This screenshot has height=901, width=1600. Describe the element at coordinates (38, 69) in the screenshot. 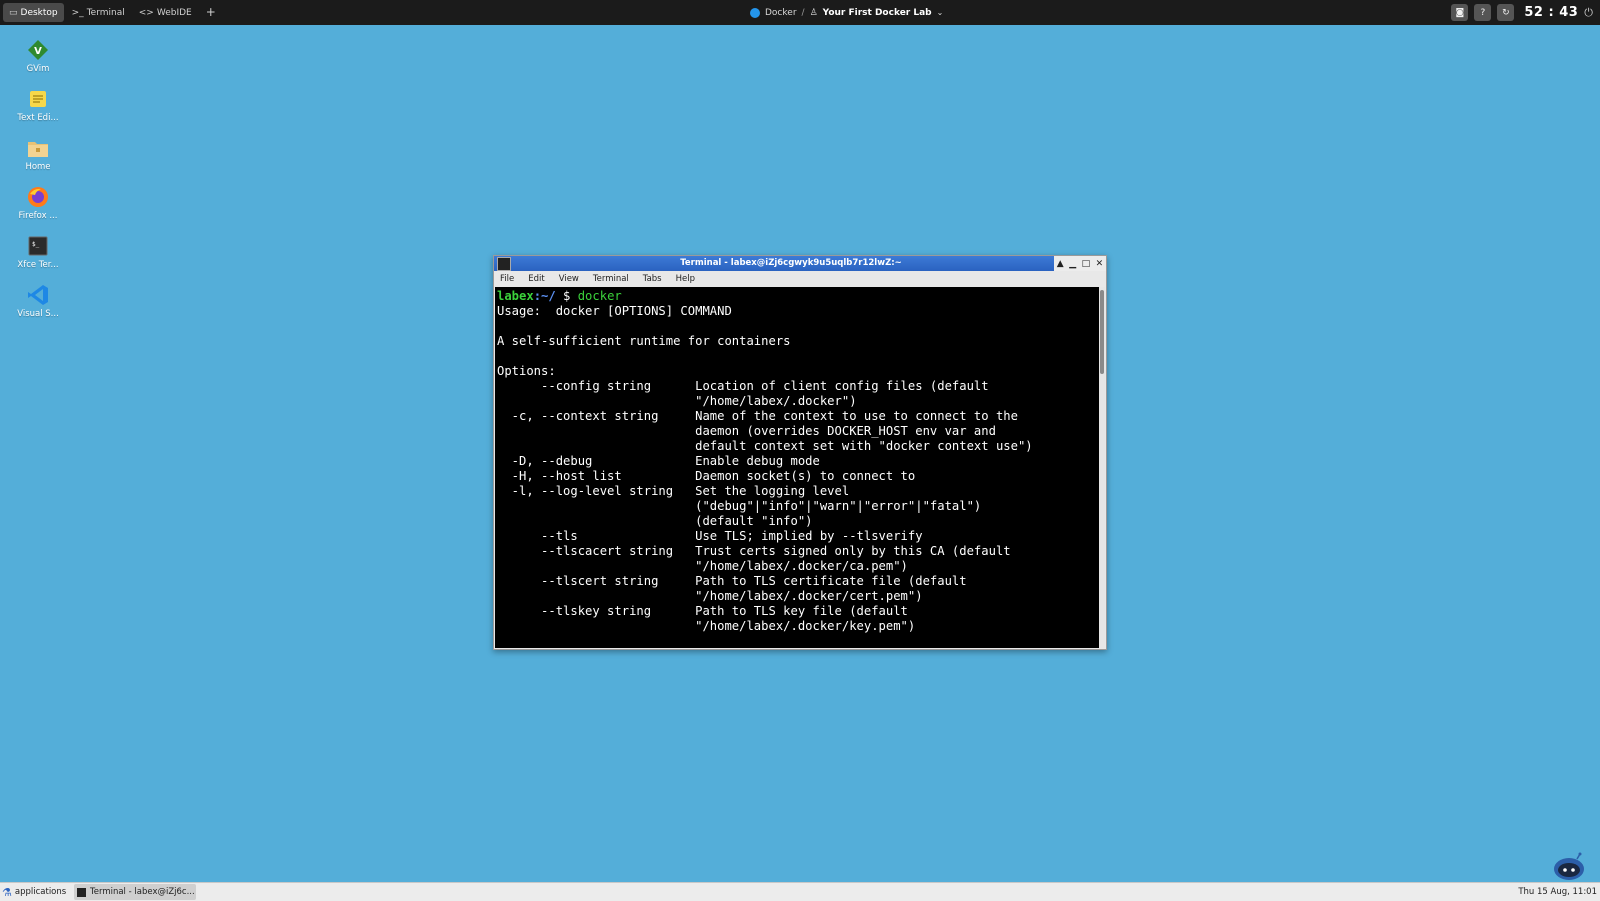

I see `desktop-icon-label: GVim` at that location.